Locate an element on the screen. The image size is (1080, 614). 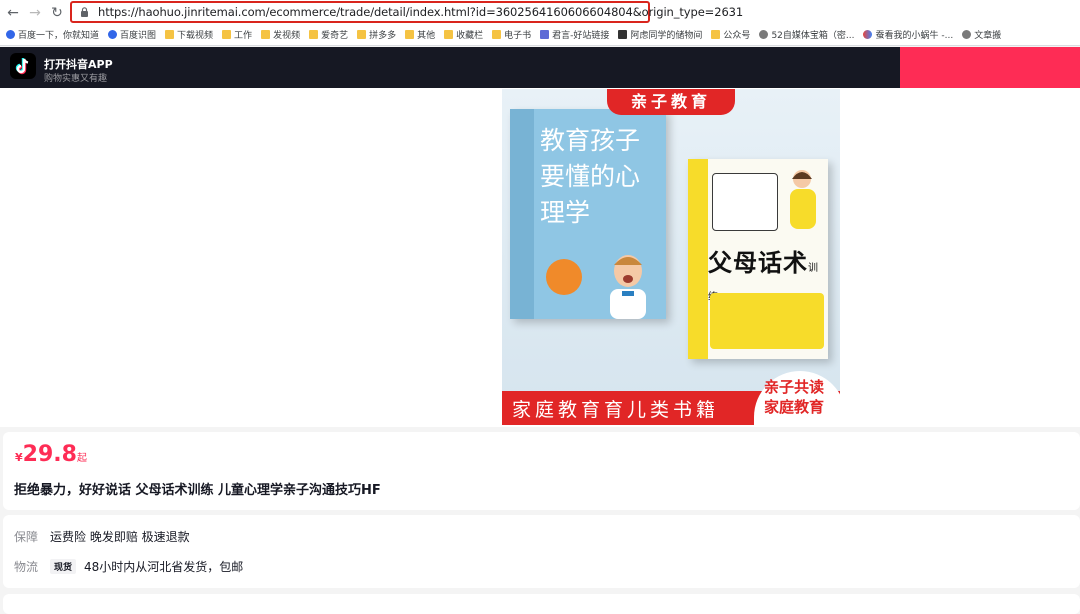
bookmark-item: 君言-好站链接 is located at coordinates (575, 35).